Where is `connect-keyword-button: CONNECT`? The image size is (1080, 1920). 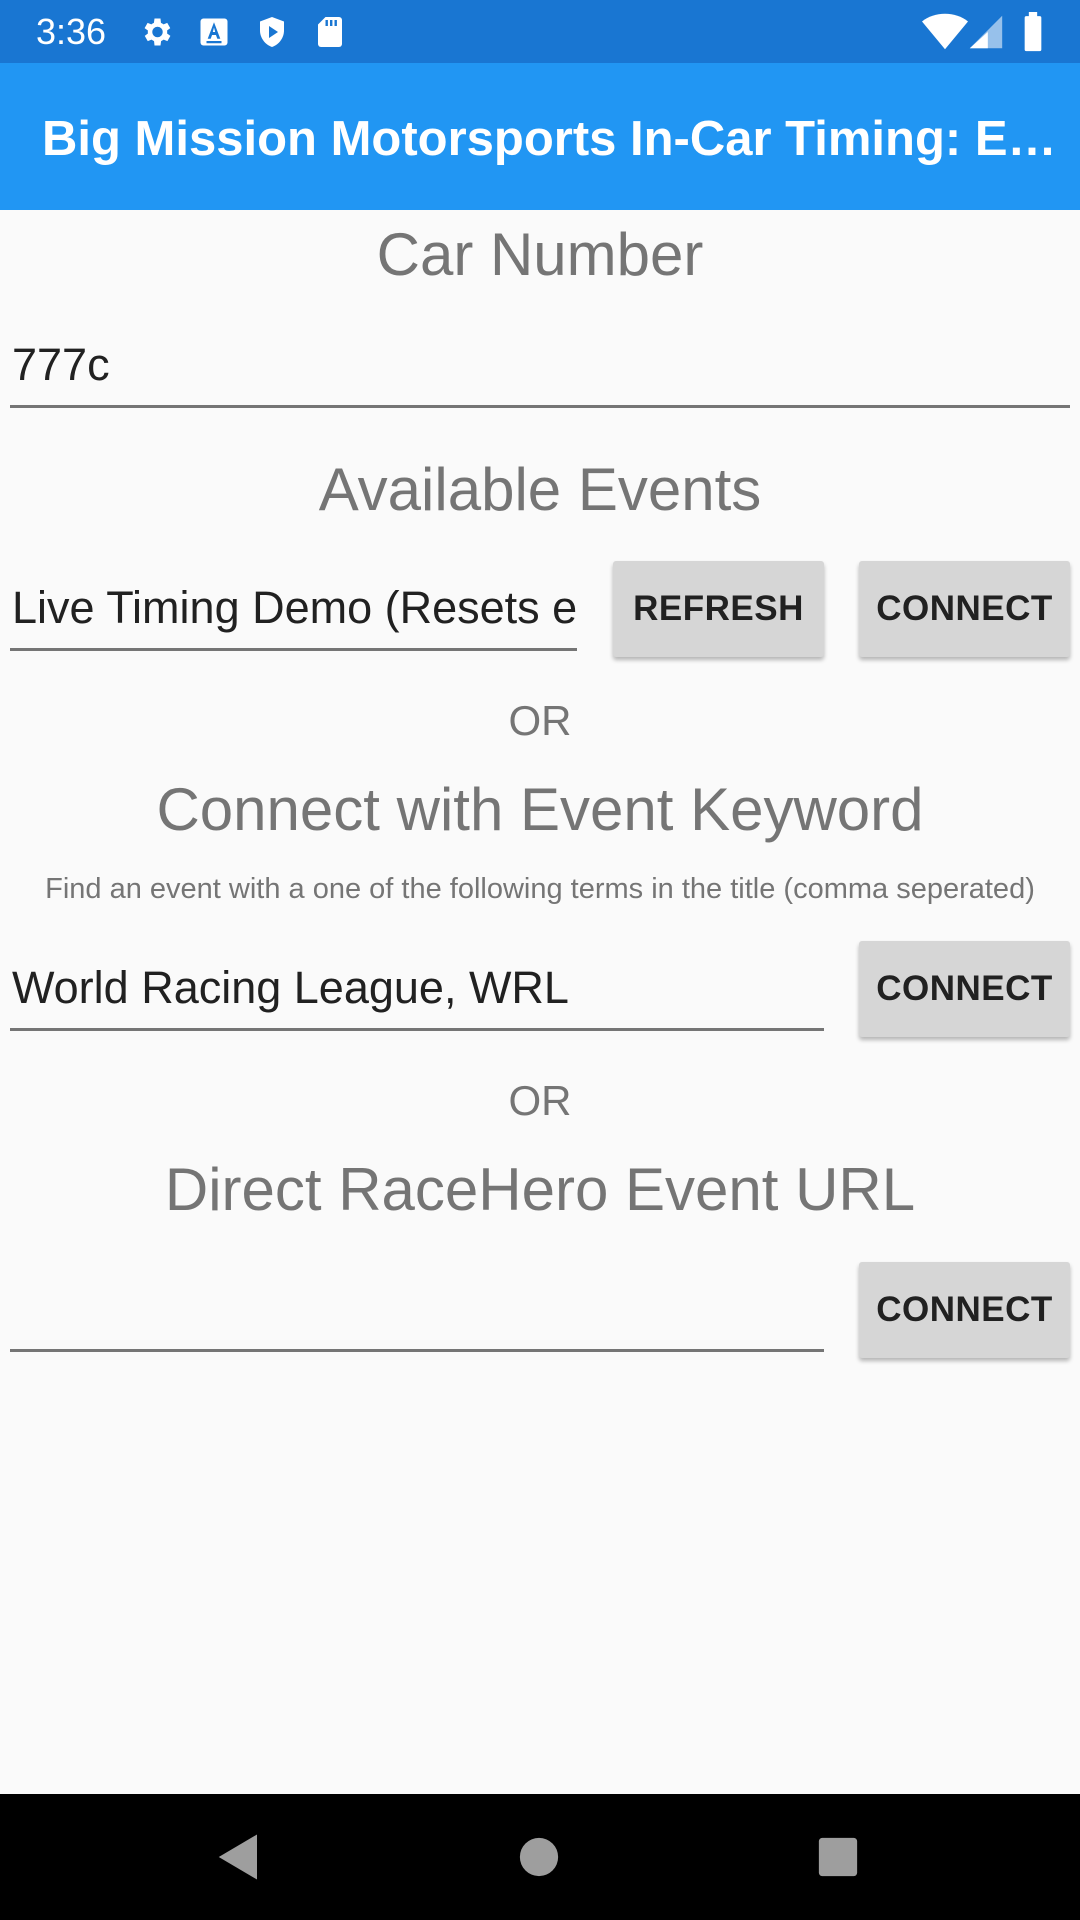
connect-keyword-button: CONNECT is located at coordinates (964, 989).